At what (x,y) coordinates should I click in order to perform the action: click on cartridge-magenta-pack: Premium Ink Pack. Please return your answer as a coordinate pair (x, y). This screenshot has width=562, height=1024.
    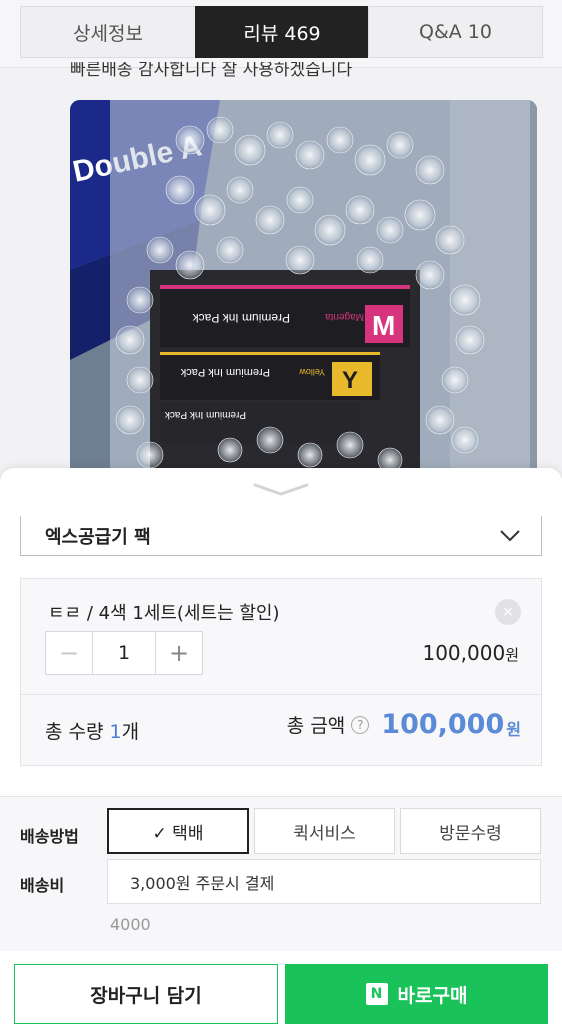
    Looking at the image, I should click on (241, 318).